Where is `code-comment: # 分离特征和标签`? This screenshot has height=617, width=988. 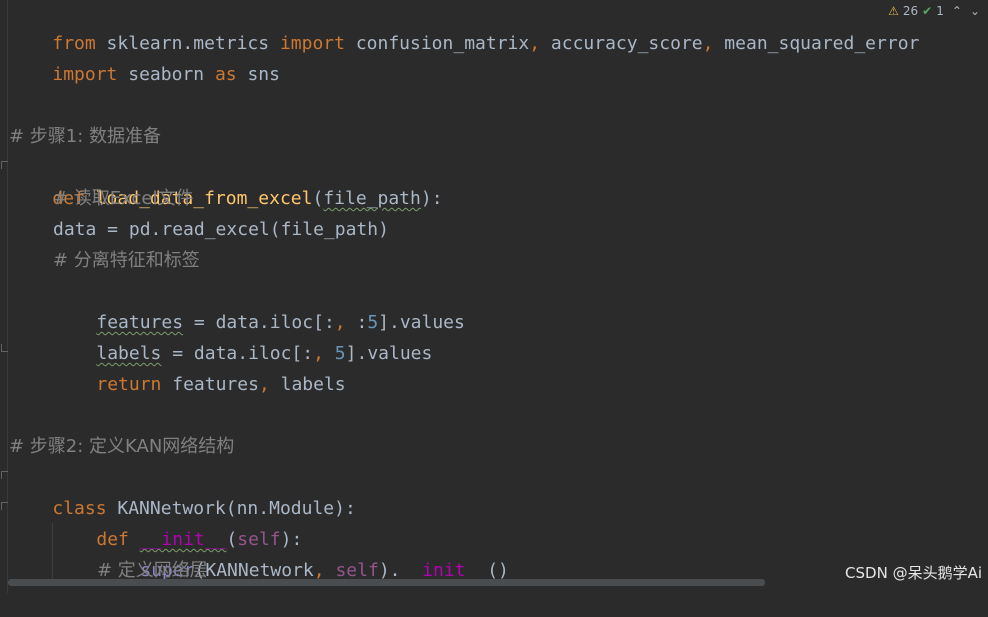
code-comment: # 分离特征和标签 is located at coordinates (126, 260).